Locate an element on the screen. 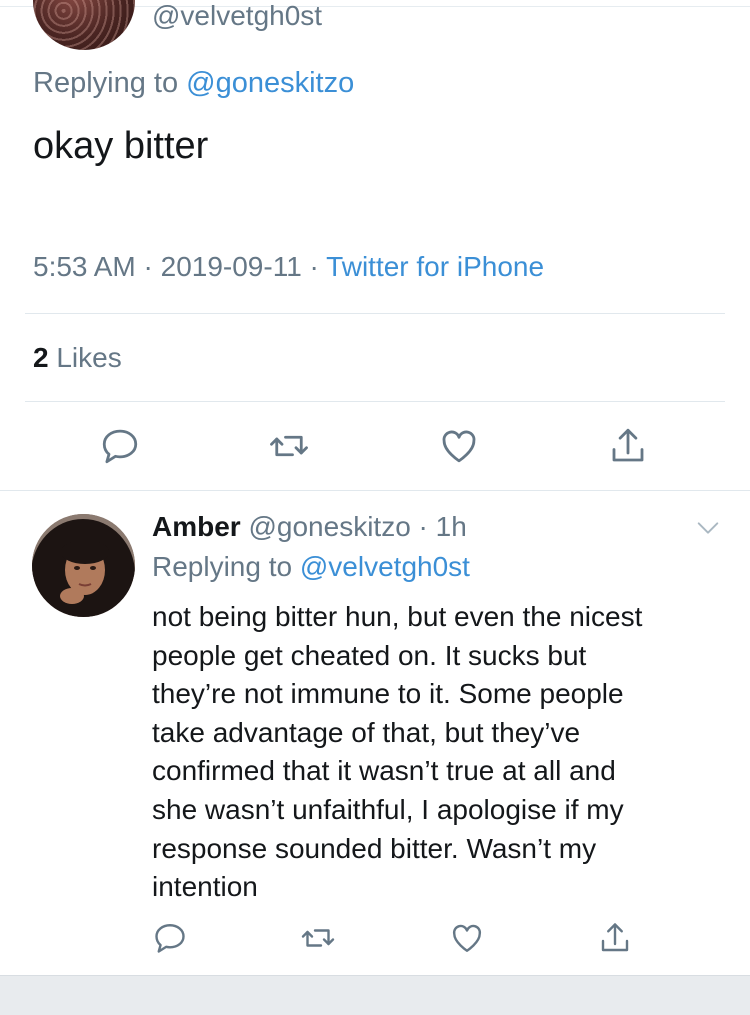 The height and width of the screenshot is (1015, 750). replying-to-link: @goneskitzo is located at coordinates (270, 83).